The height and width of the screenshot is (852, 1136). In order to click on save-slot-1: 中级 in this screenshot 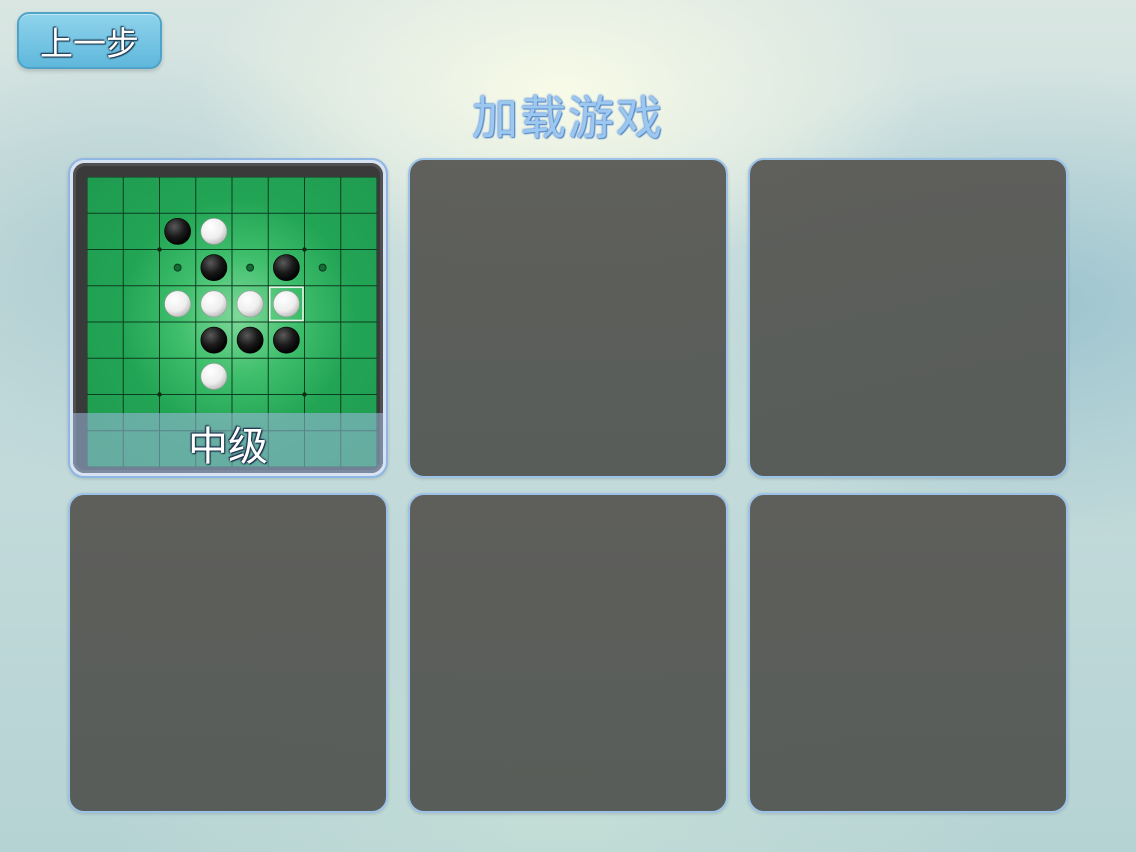, I will do `click(228, 318)`.